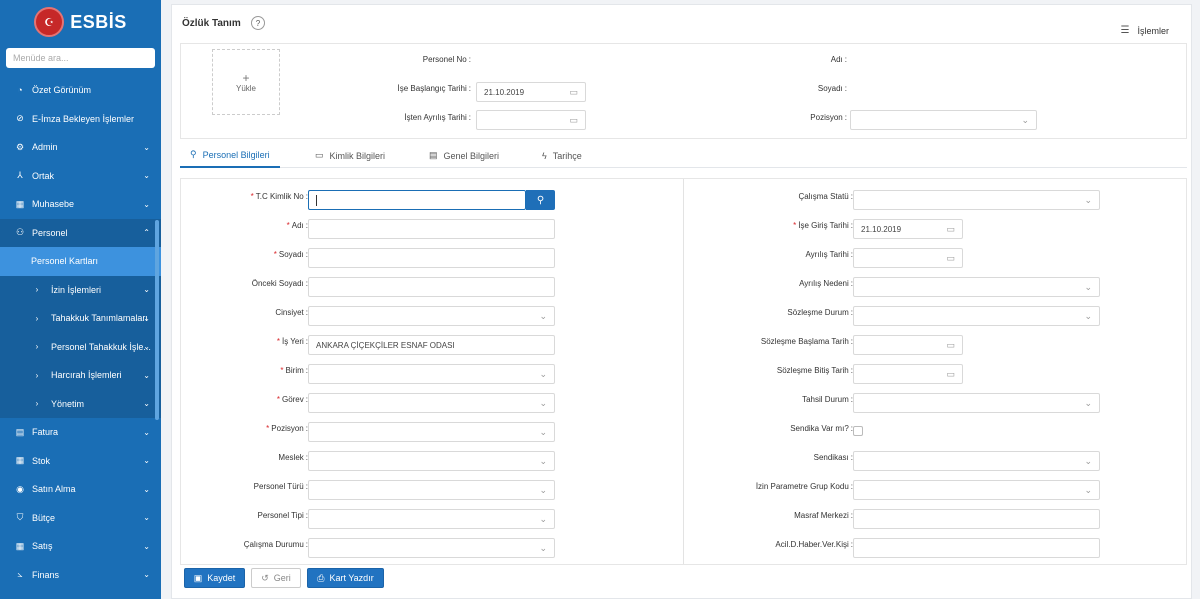 Image resolution: width=1200 pixels, height=599 pixels. What do you see at coordinates (858, 431) in the screenshot?
I see `sendika-var-mi-checkbox` at bounding box center [858, 431].